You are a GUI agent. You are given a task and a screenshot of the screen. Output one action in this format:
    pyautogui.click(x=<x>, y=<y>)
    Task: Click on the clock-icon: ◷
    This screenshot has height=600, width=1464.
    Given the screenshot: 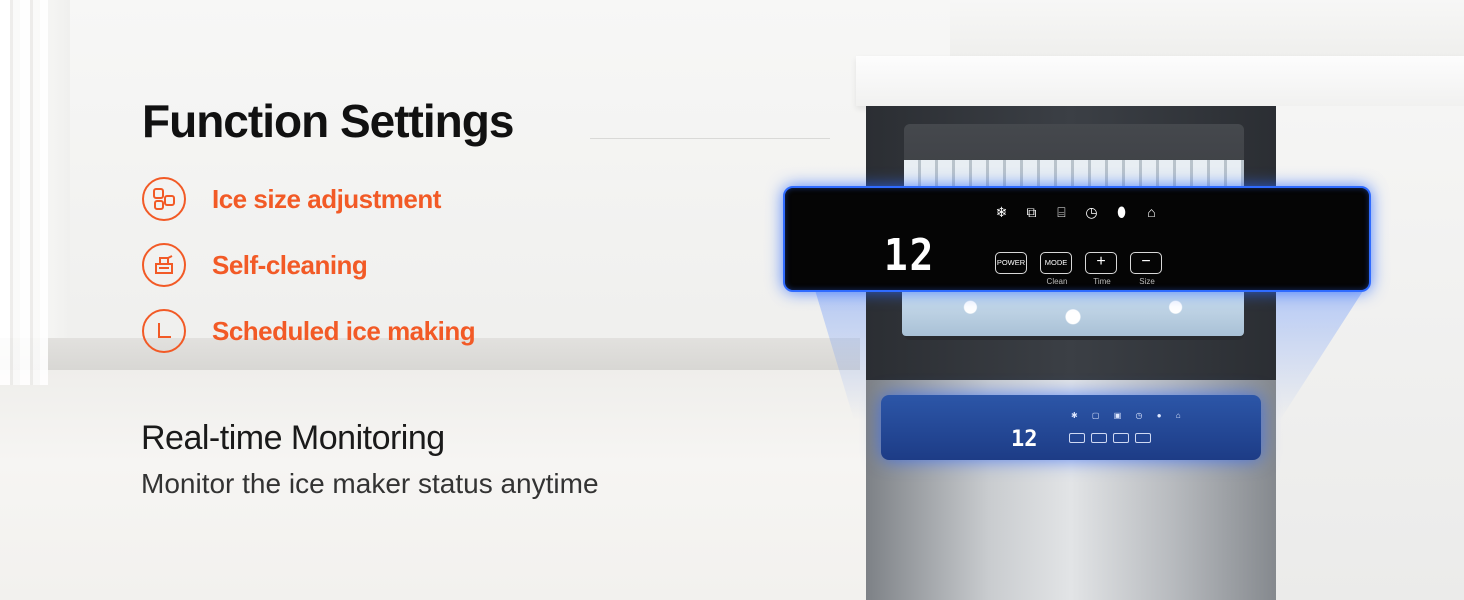 What is the action you would take?
    pyautogui.click(x=1091, y=212)
    